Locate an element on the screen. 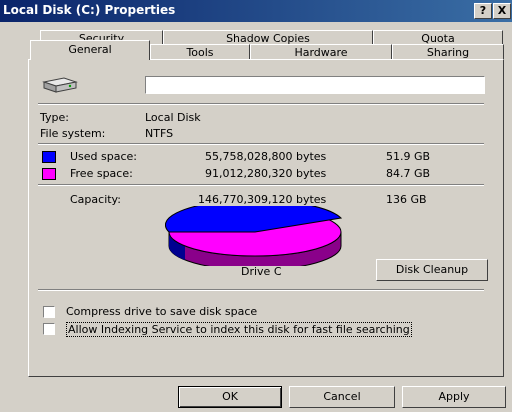 The width and height of the screenshot is (512, 412). tab-sharing: Sharing is located at coordinates (448, 52).